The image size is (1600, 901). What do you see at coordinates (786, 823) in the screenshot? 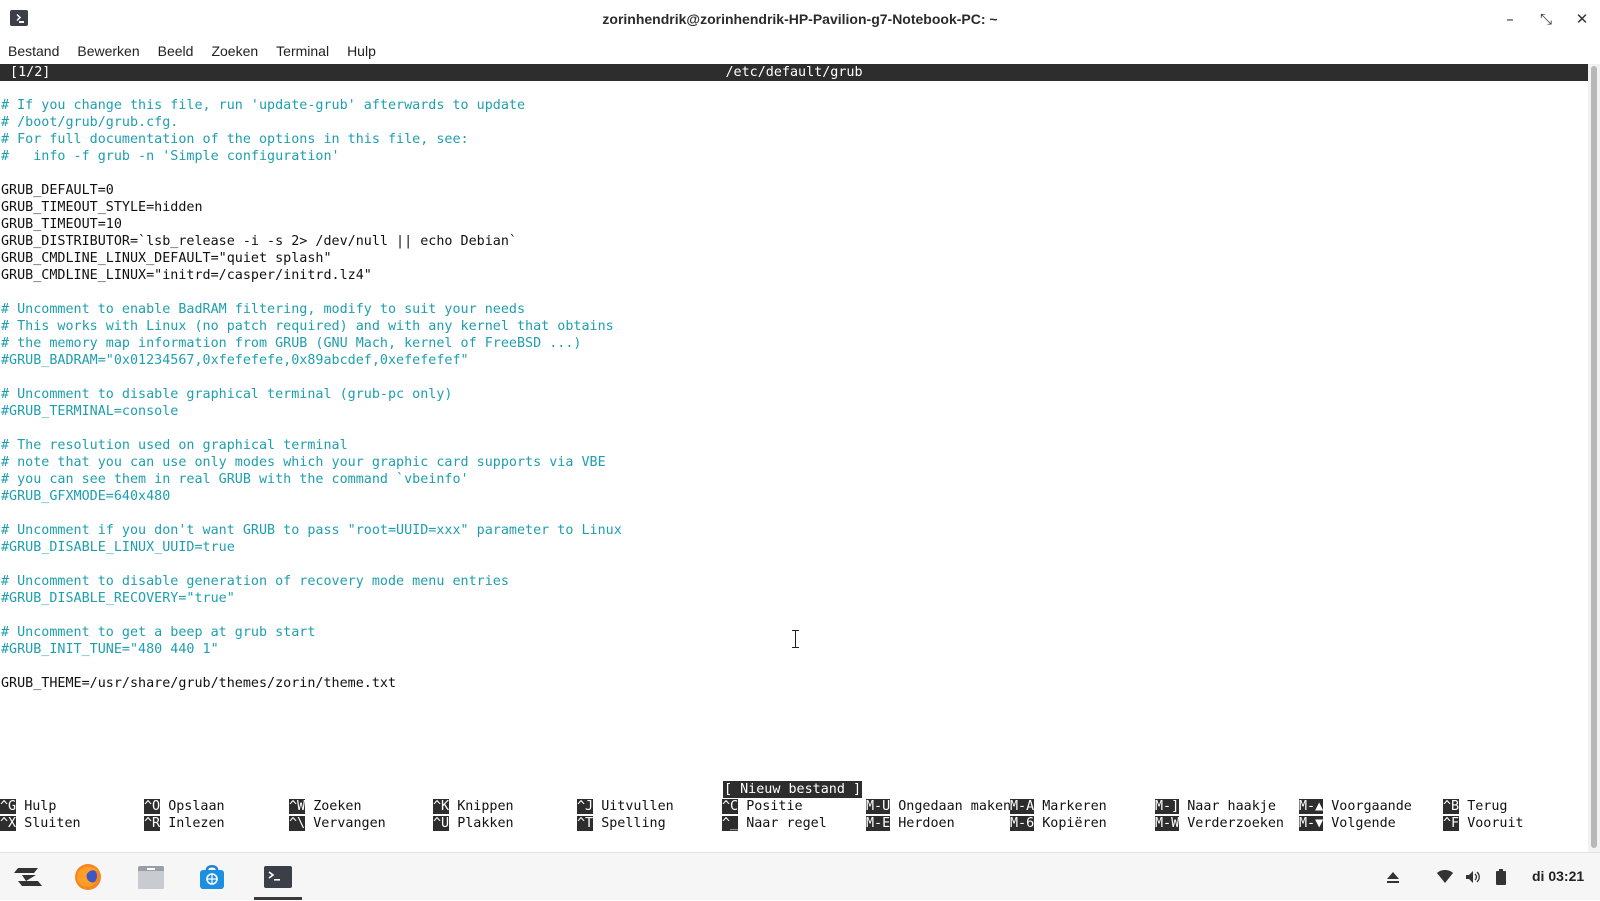
I see `shortcut-label: Naar regel` at bounding box center [786, 823].